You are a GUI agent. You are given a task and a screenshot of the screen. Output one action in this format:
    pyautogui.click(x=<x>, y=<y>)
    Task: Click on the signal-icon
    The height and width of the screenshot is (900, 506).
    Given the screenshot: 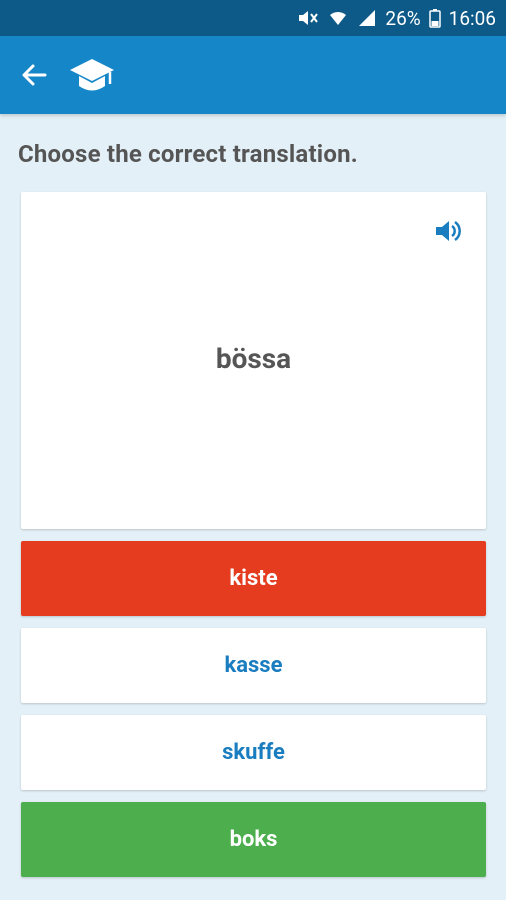 What is the action you would take?
    pyautogui.click(x=367, y=18)
    